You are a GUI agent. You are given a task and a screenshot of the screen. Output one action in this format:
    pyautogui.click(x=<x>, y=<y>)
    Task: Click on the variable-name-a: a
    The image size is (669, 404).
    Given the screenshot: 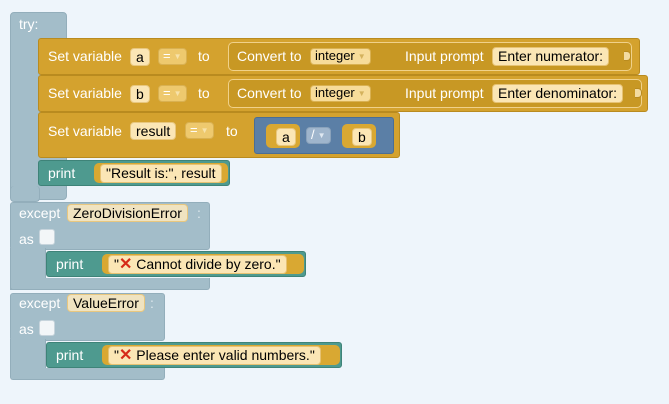 What is the action you would take?
    pyautogui.click(x=140, y=57)
    